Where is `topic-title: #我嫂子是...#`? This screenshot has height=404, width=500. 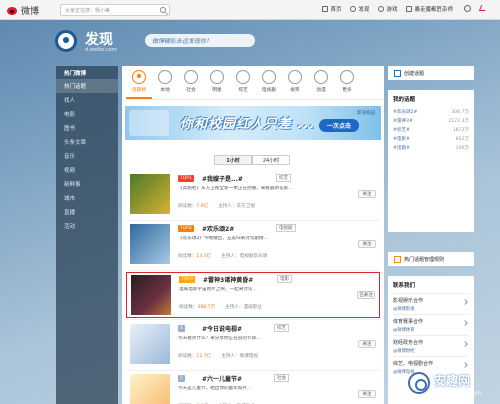
topic-title: #我嫂子是...# is located at coordinates (222, 178).